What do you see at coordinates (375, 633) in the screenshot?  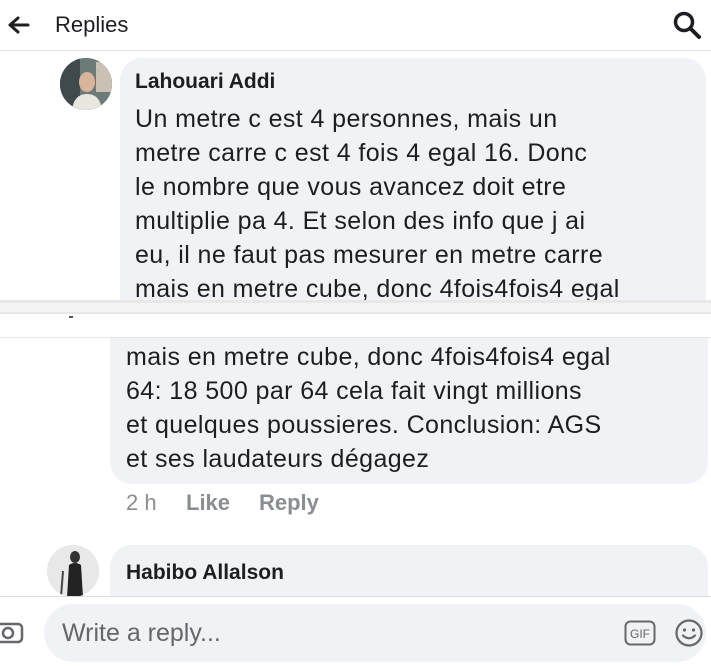 I see `reply-input` at bounding box center [375, 633].